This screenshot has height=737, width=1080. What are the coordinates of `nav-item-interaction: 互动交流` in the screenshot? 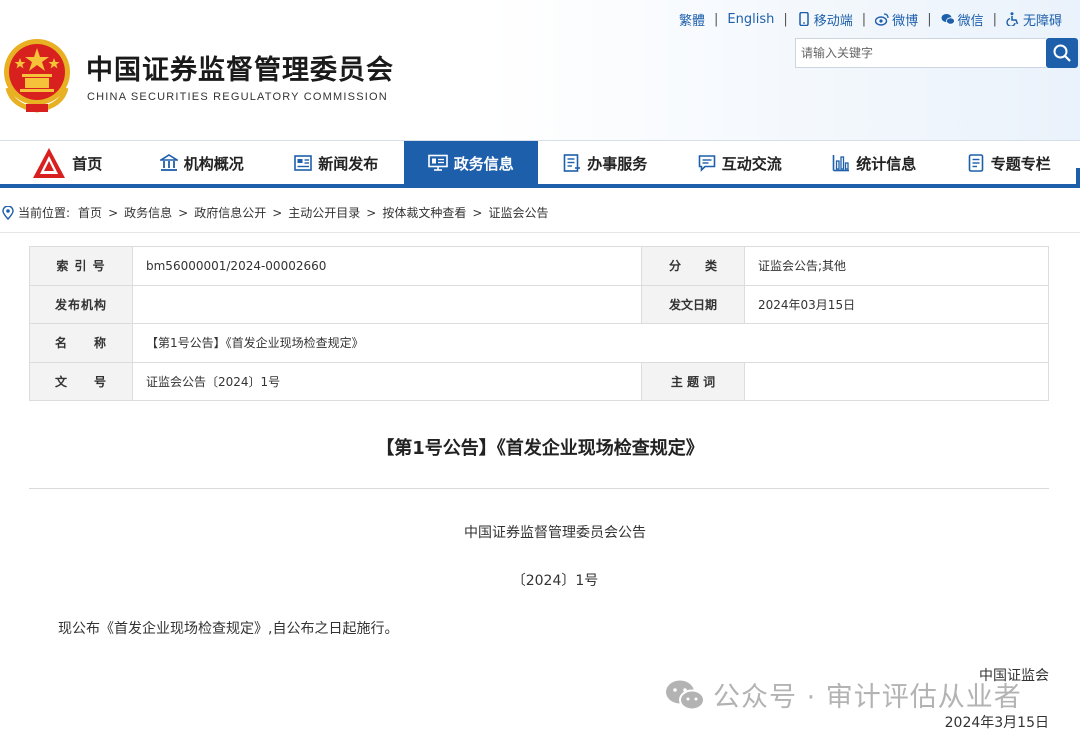 It's located at (740, 163).